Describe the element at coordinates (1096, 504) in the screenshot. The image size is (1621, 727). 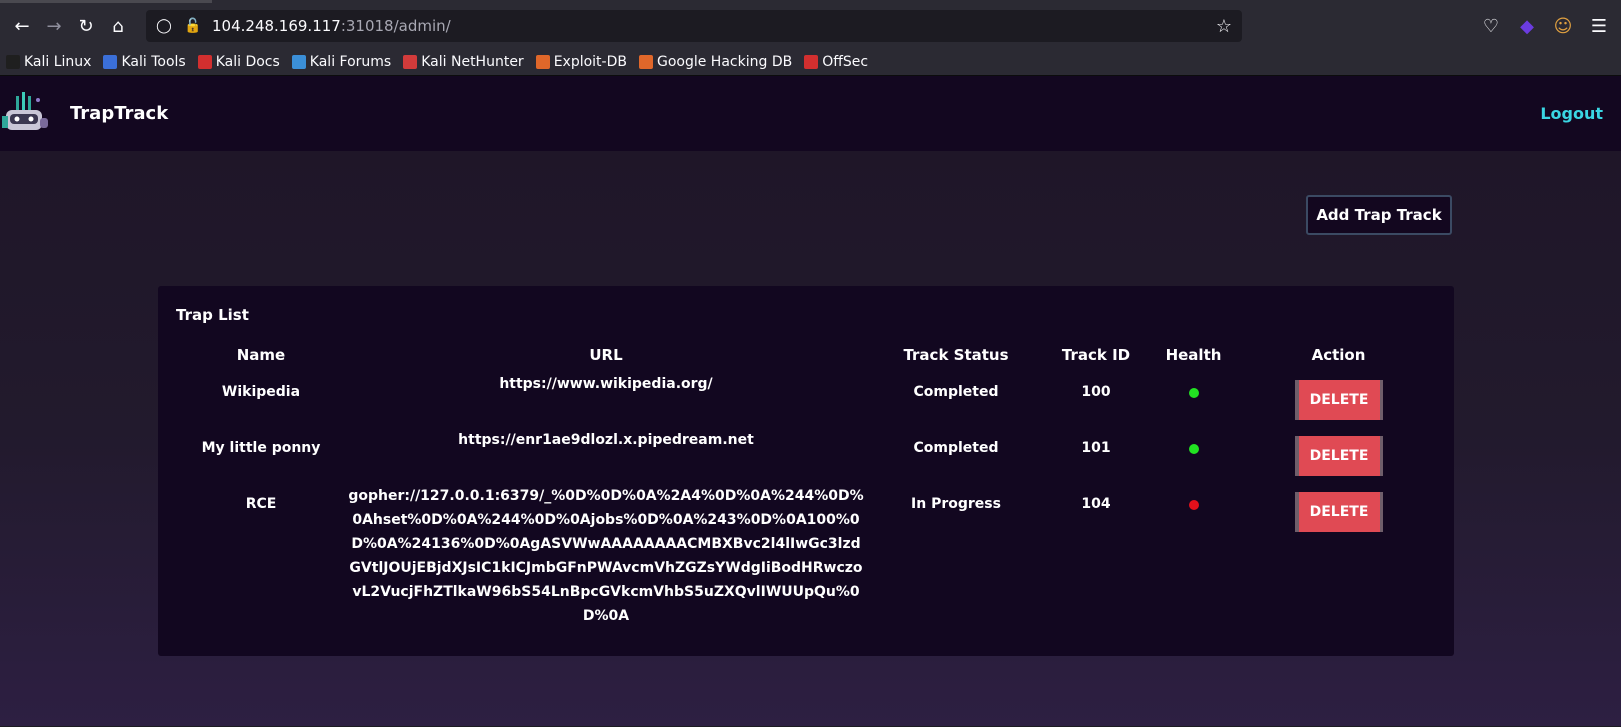
I see `cell-id: 104` at that location.